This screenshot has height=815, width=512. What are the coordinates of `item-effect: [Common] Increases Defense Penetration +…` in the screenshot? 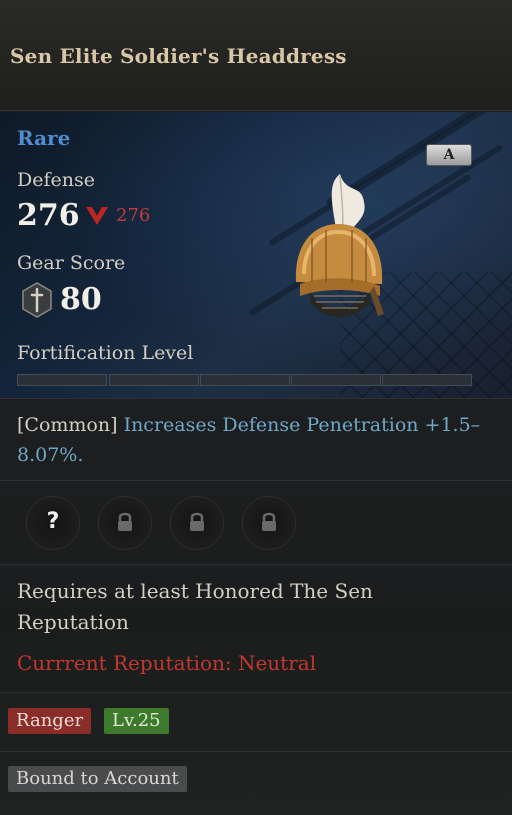 It's located at (252, 440).